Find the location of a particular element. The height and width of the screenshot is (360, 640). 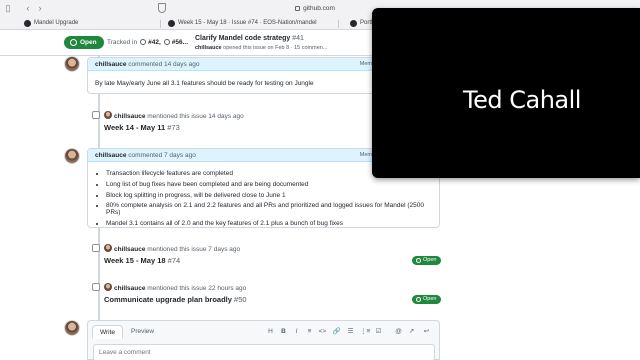

comment-timestamp: commented 14 days ago is located at coordinates (163, 64).